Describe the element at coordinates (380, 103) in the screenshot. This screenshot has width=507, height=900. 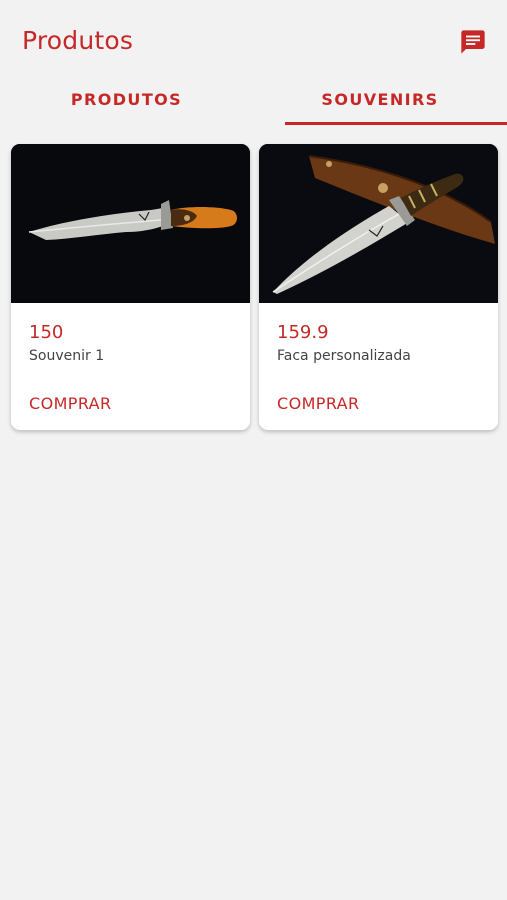
I see `tab-souvenirs: SOUVENIRS` at that location.